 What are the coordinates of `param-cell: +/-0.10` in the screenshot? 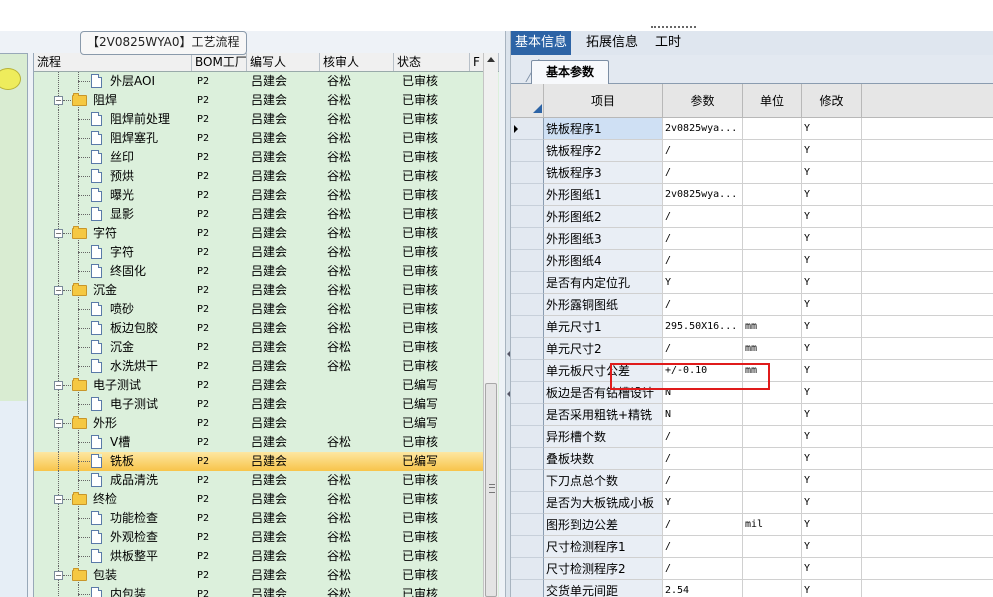 It's located at (703, 371).